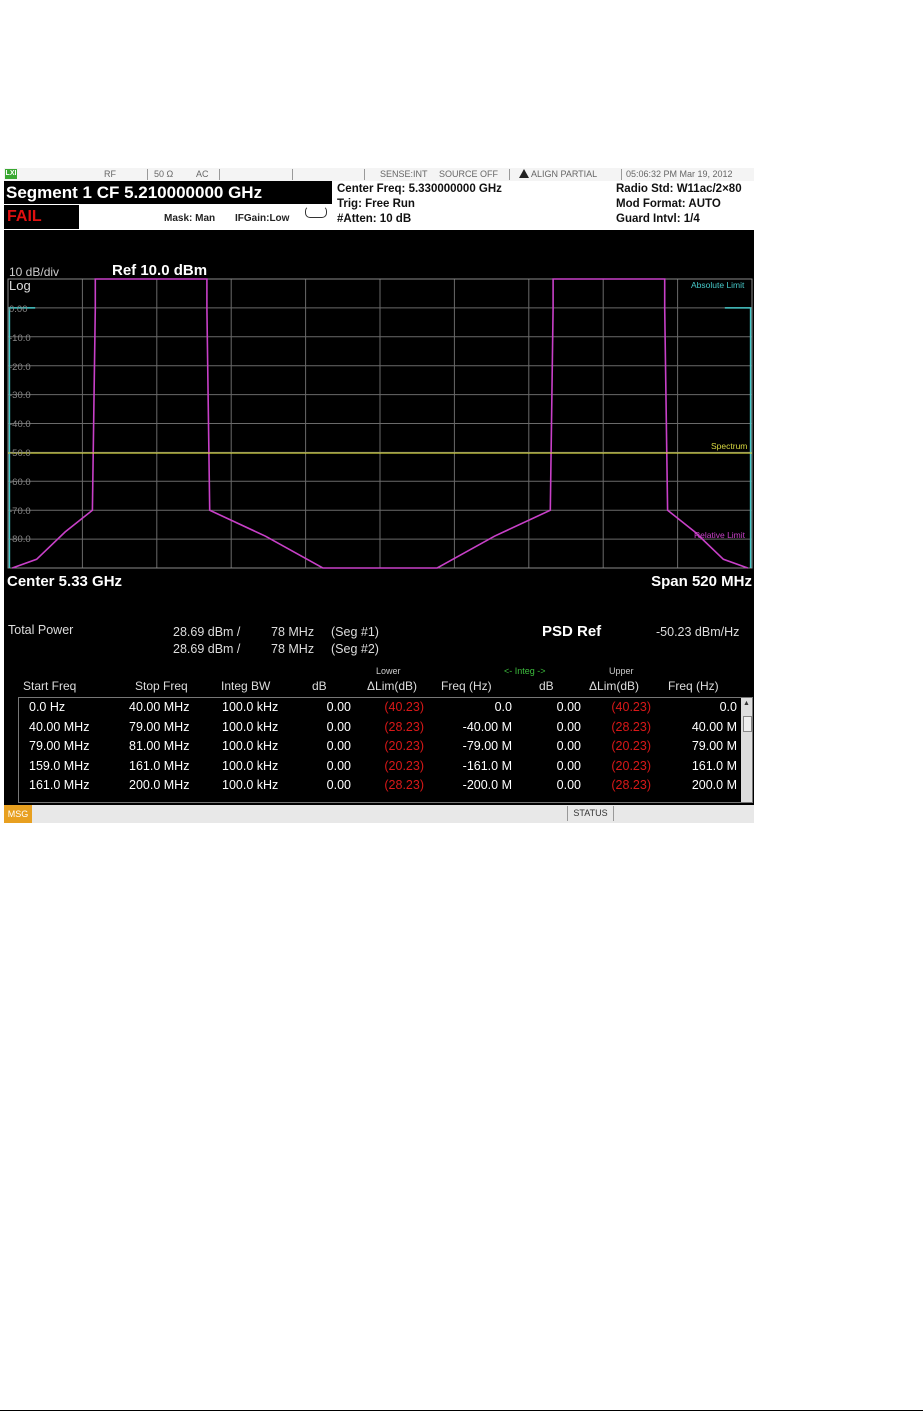 This screenshot has width=923, height=1413. What do you see at coordinates (20, 511) in the screenshot?
I see `y-tick-label: -70.0` at bounding box center [20, 511].